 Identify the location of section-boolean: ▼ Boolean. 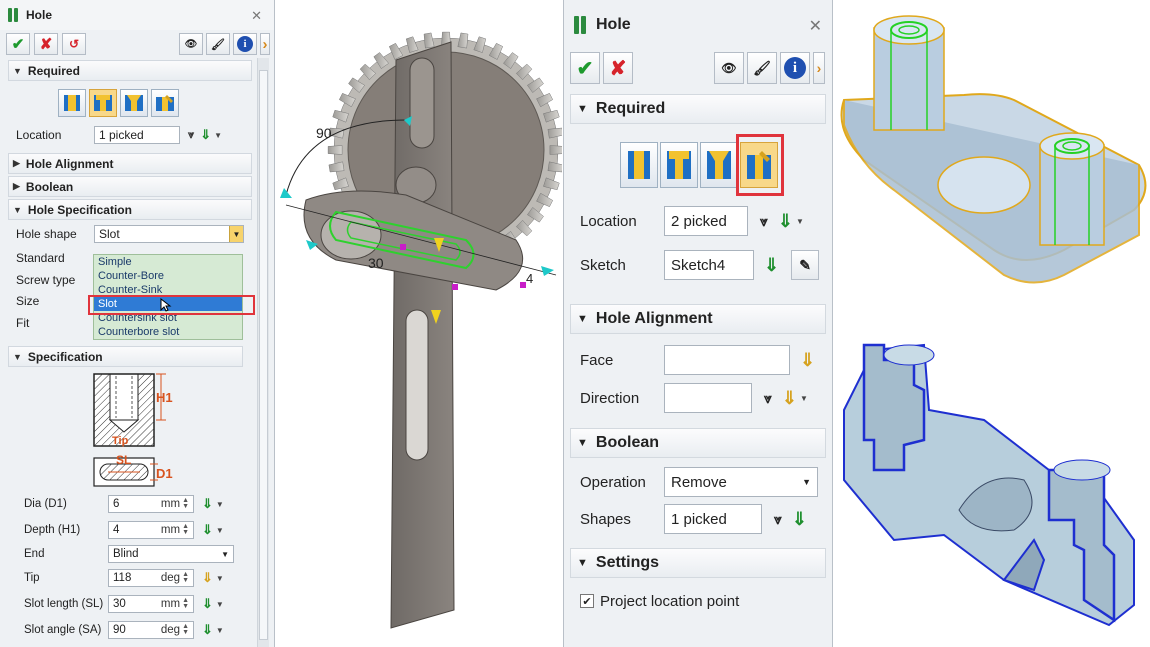
(698, 443).